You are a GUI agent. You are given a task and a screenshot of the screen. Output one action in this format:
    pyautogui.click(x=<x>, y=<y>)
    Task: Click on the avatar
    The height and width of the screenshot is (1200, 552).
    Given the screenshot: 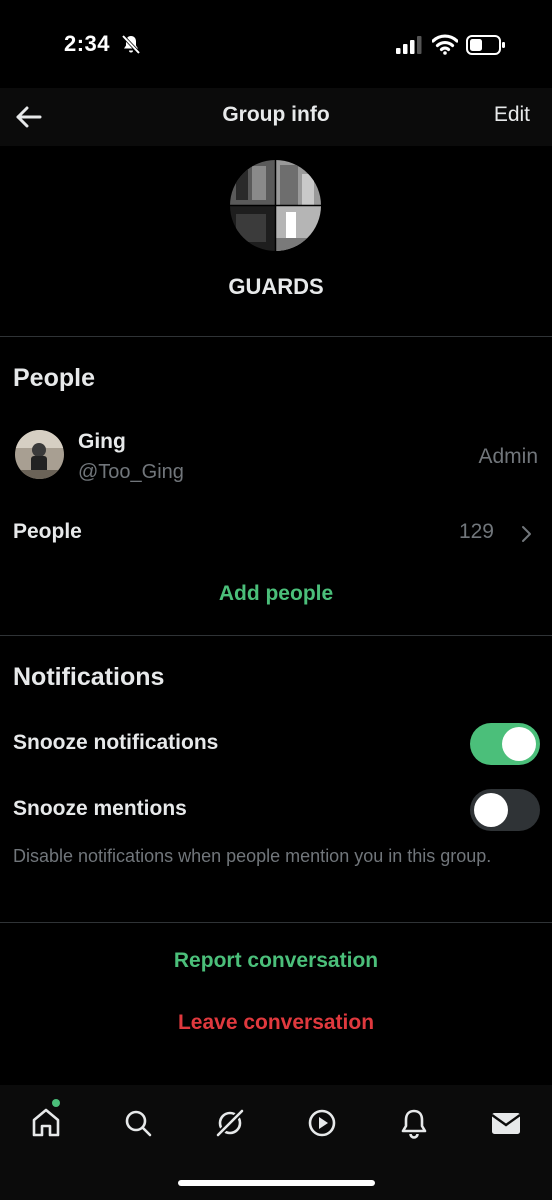 What is the action you would take?
    pyautogui.click(x=39, y=454)
    